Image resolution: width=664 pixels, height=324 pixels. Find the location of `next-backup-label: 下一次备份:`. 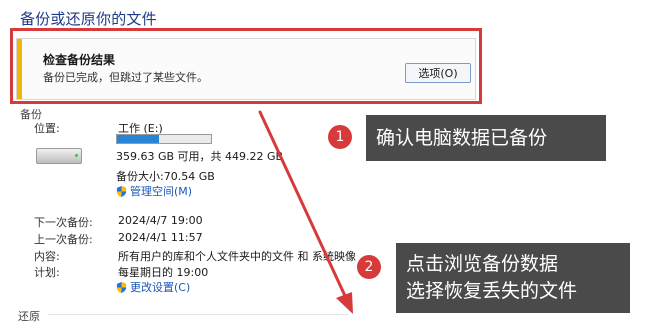

next-backup-label: 下一次备份: is located at coordinates (63, 222).